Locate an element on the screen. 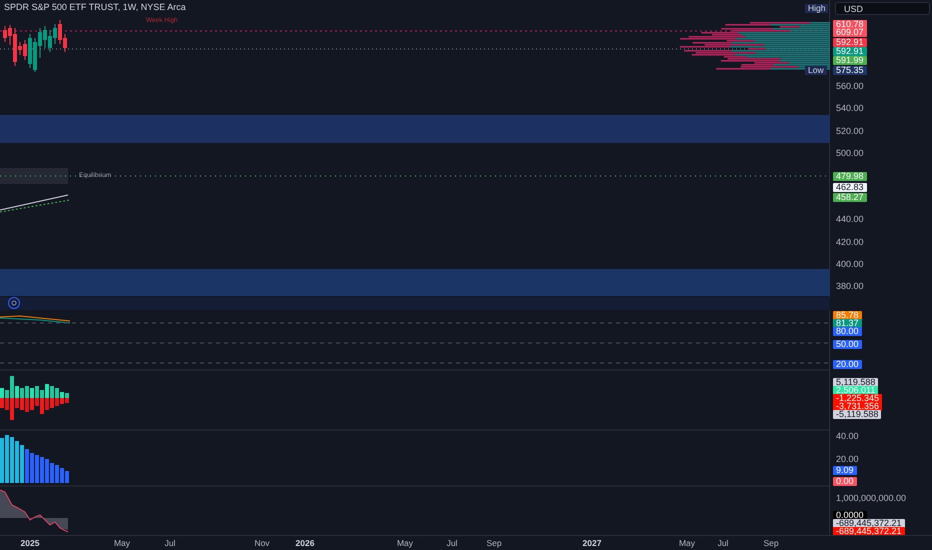 This screenshot has height=550, width=932. price-tag: 0.00 is located at coordinates (845, 481).